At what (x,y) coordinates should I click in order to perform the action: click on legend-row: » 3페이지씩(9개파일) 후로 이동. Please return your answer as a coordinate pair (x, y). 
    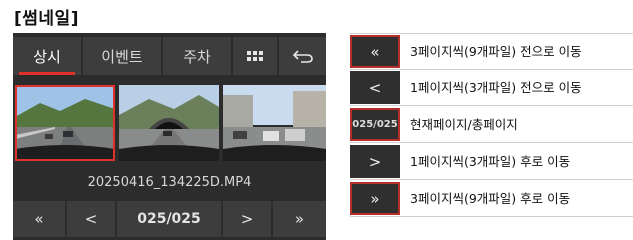
    Looking at the image, I should click on (491, 199).